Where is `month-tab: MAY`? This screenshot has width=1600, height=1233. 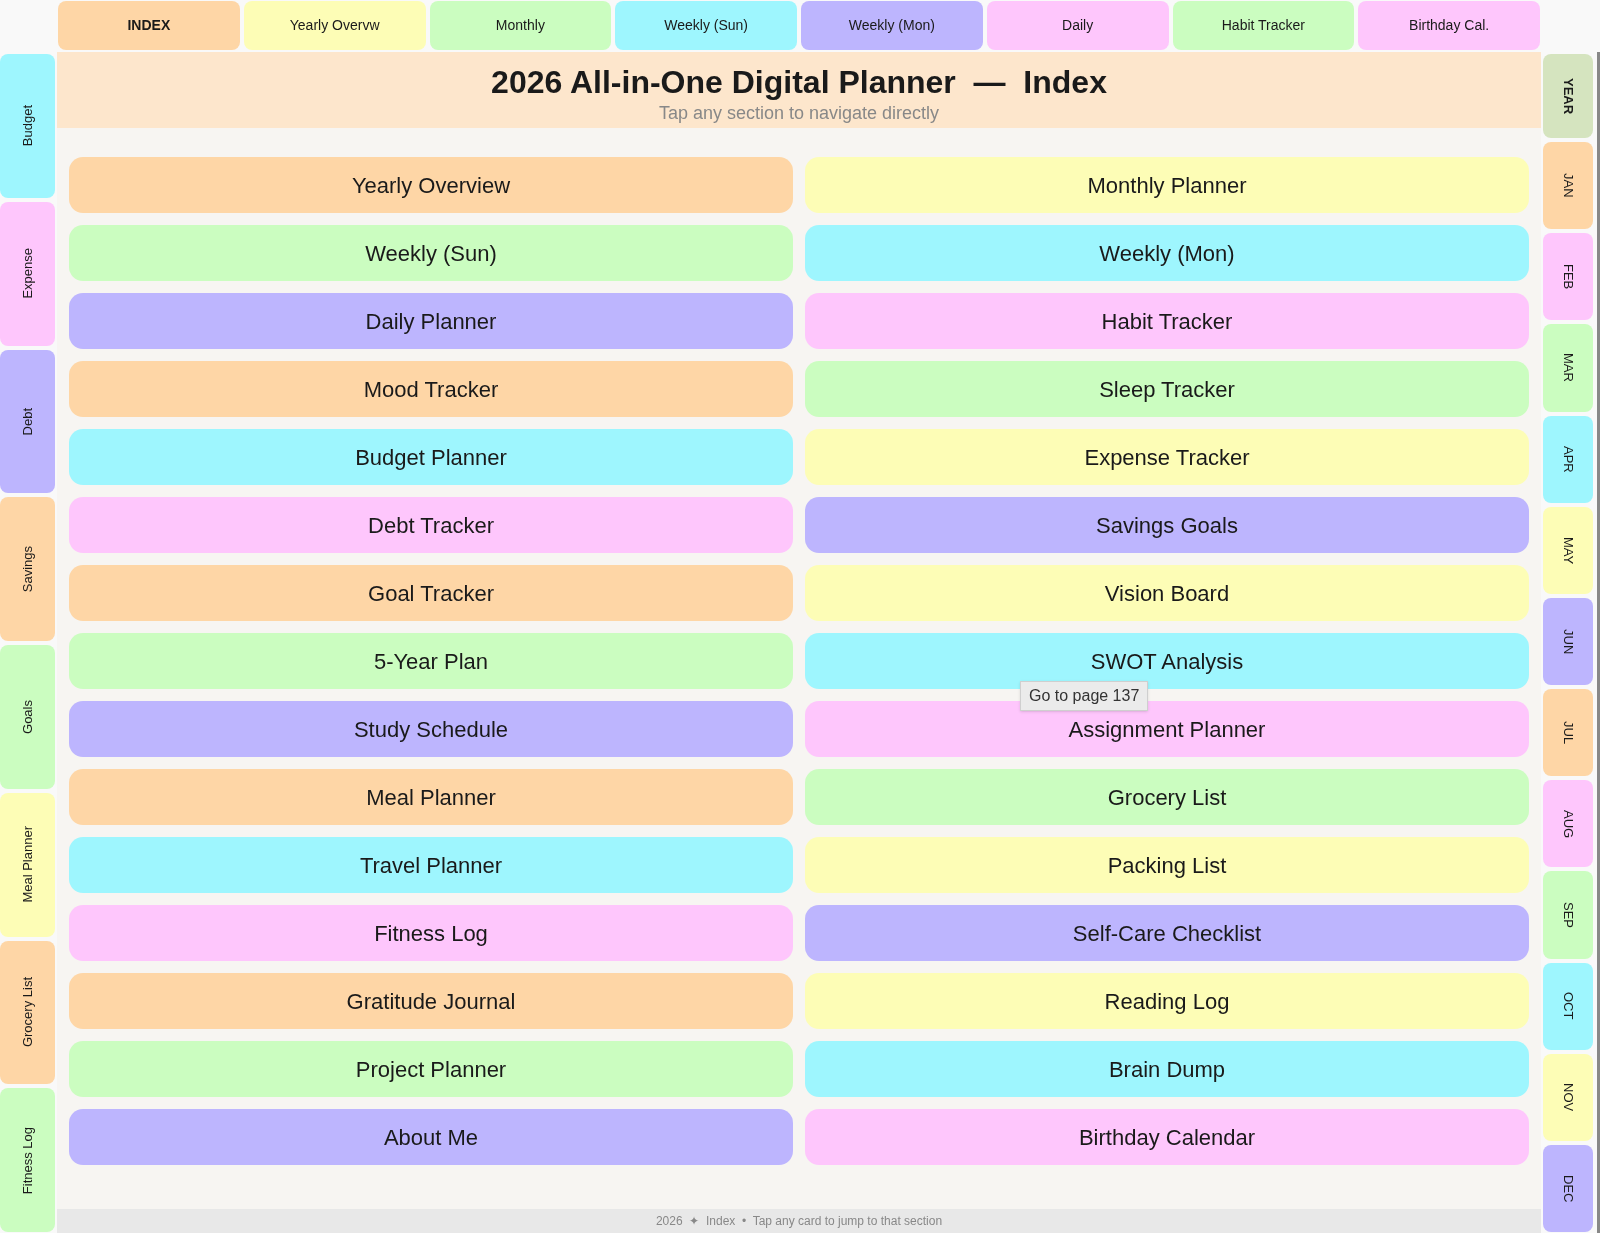 month-tab: MAY is located at coordinates (1568, 550).